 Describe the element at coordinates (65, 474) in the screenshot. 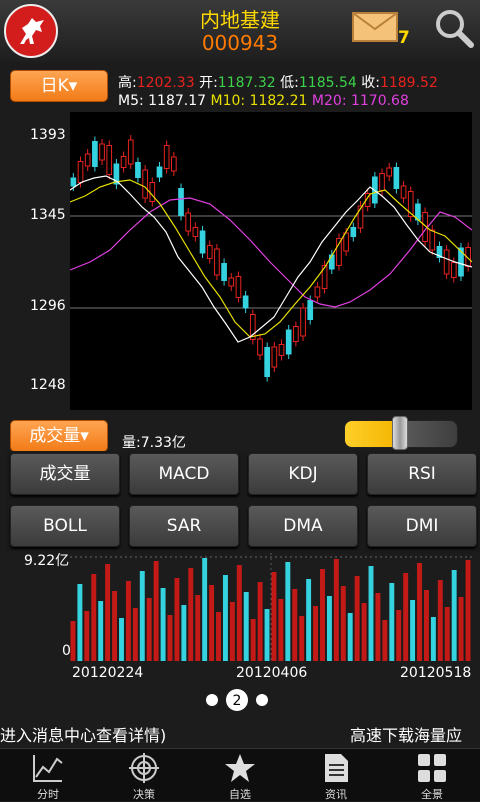

I see `indicator-volume-button: 成交量` at that location.